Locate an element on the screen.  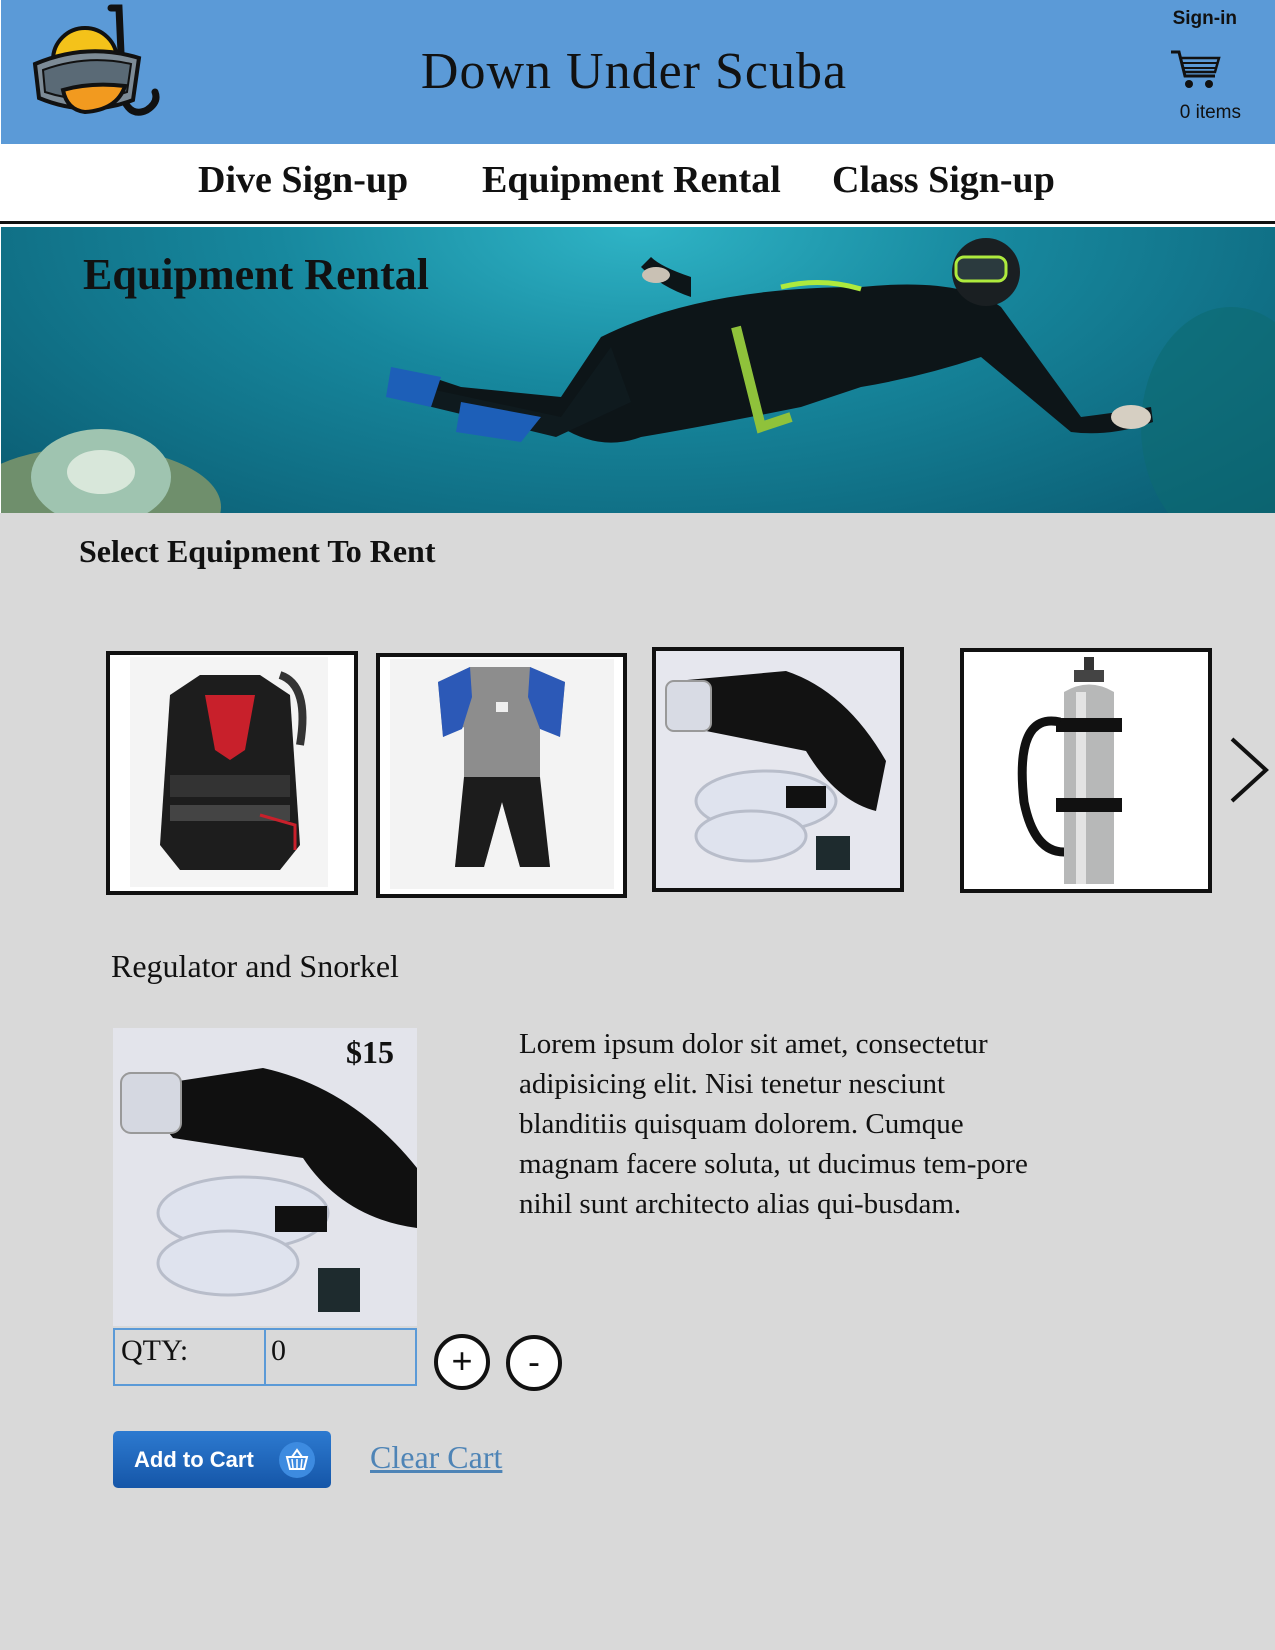
hero-title: Equipment Rental is located at coordinates (256, 274).